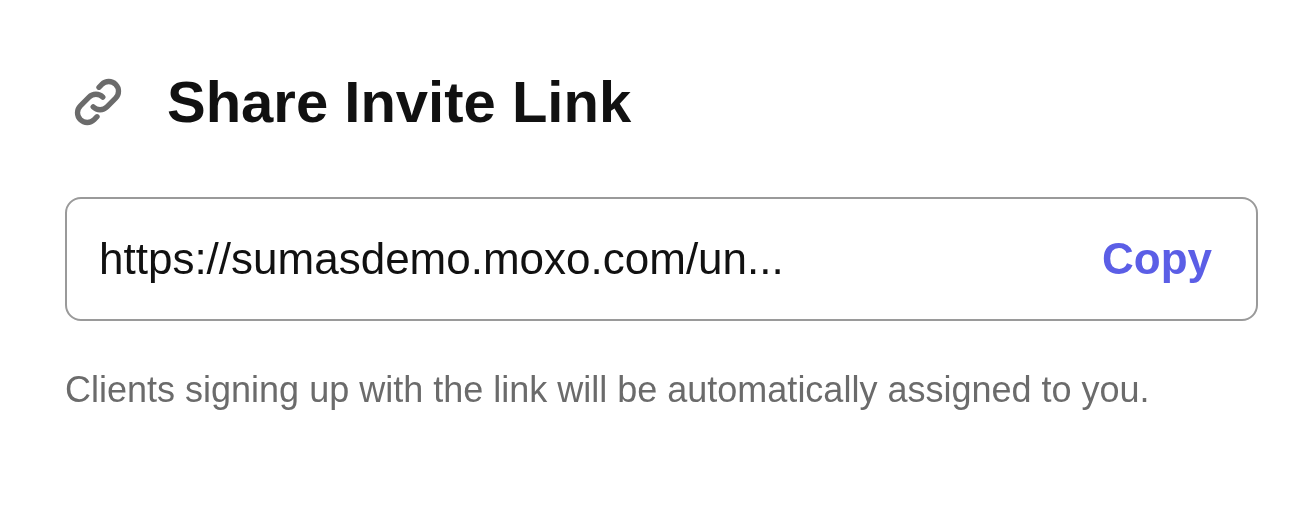 This screenshot has height=522, width=1316. What do you see at coordinates (1157, 259) in the screenshot?
I see `copy-button: Copy` at bounding box center [1157, 259].